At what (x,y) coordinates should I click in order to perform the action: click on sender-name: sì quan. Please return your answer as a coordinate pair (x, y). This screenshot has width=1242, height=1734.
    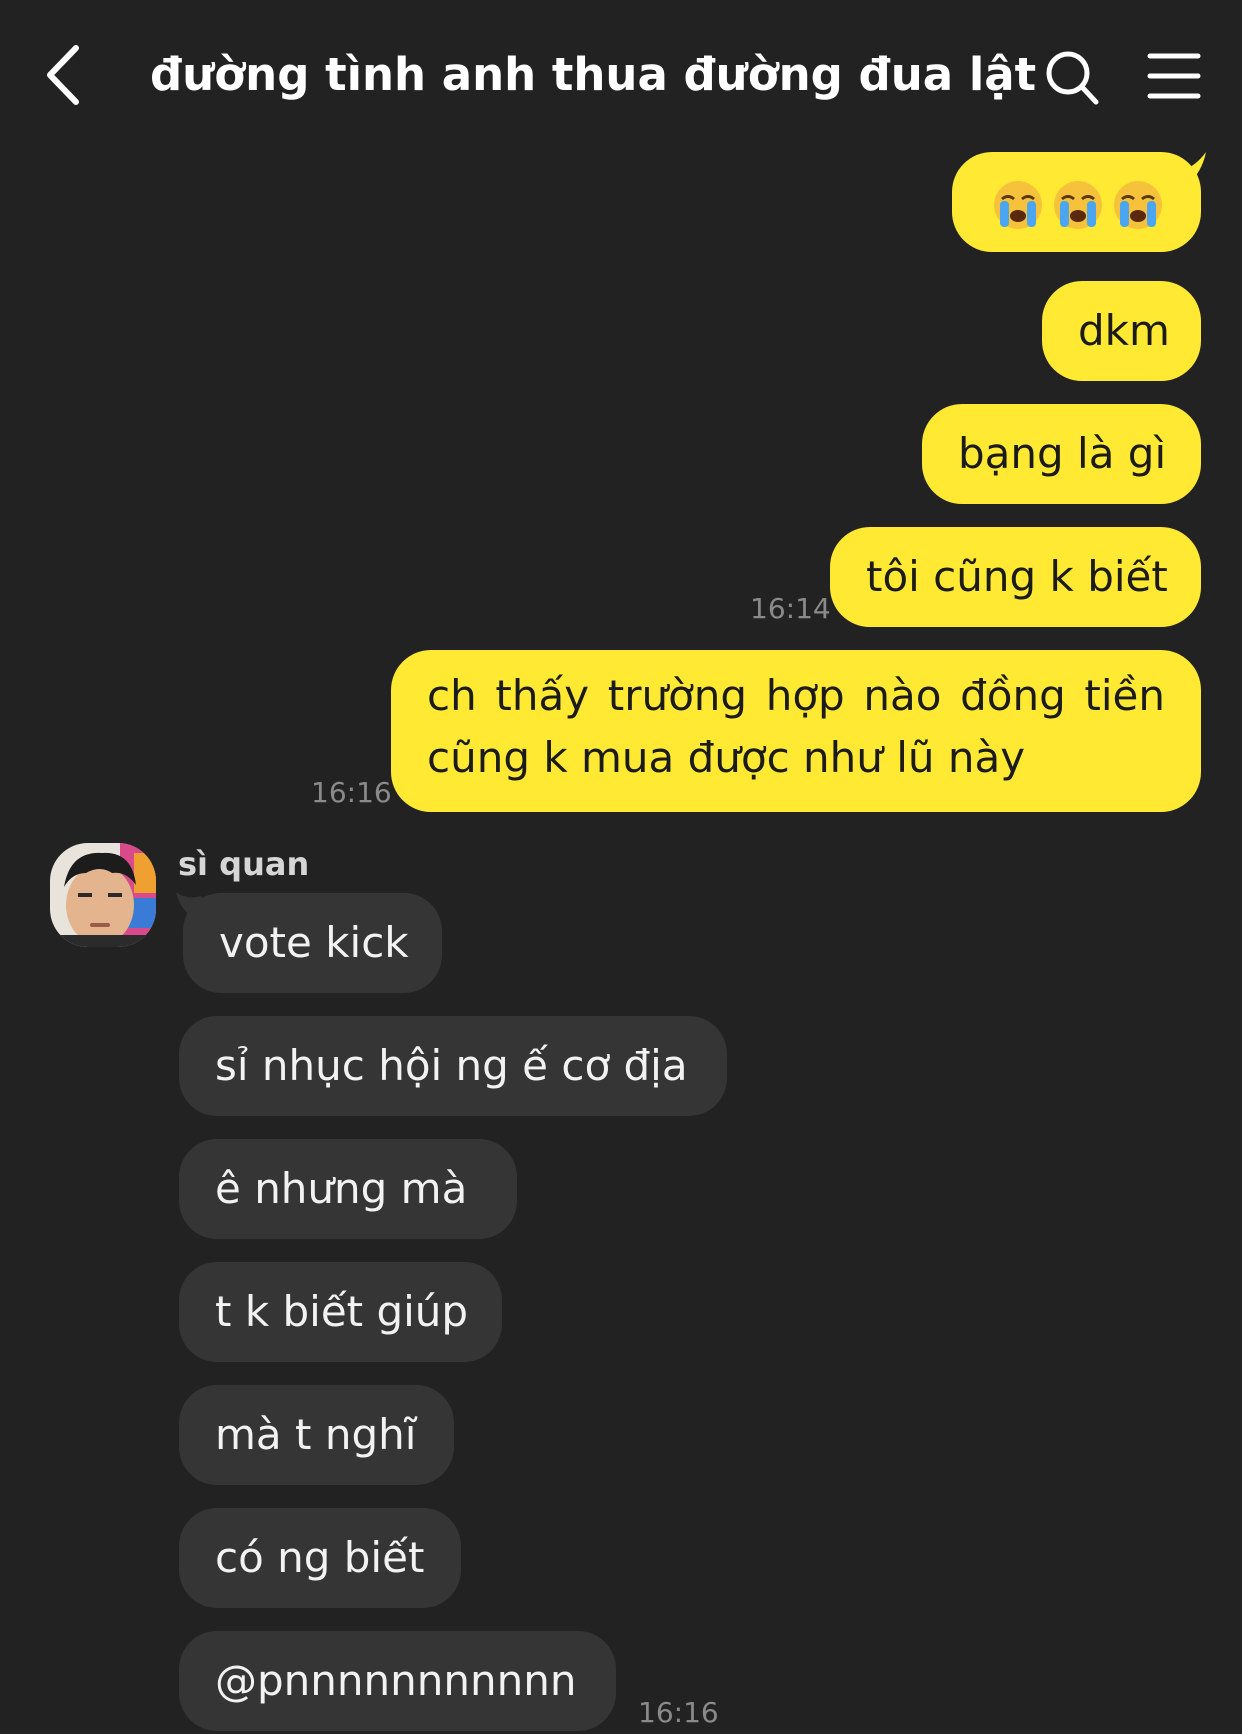
    Looking at the image, I should click on (244, 864).